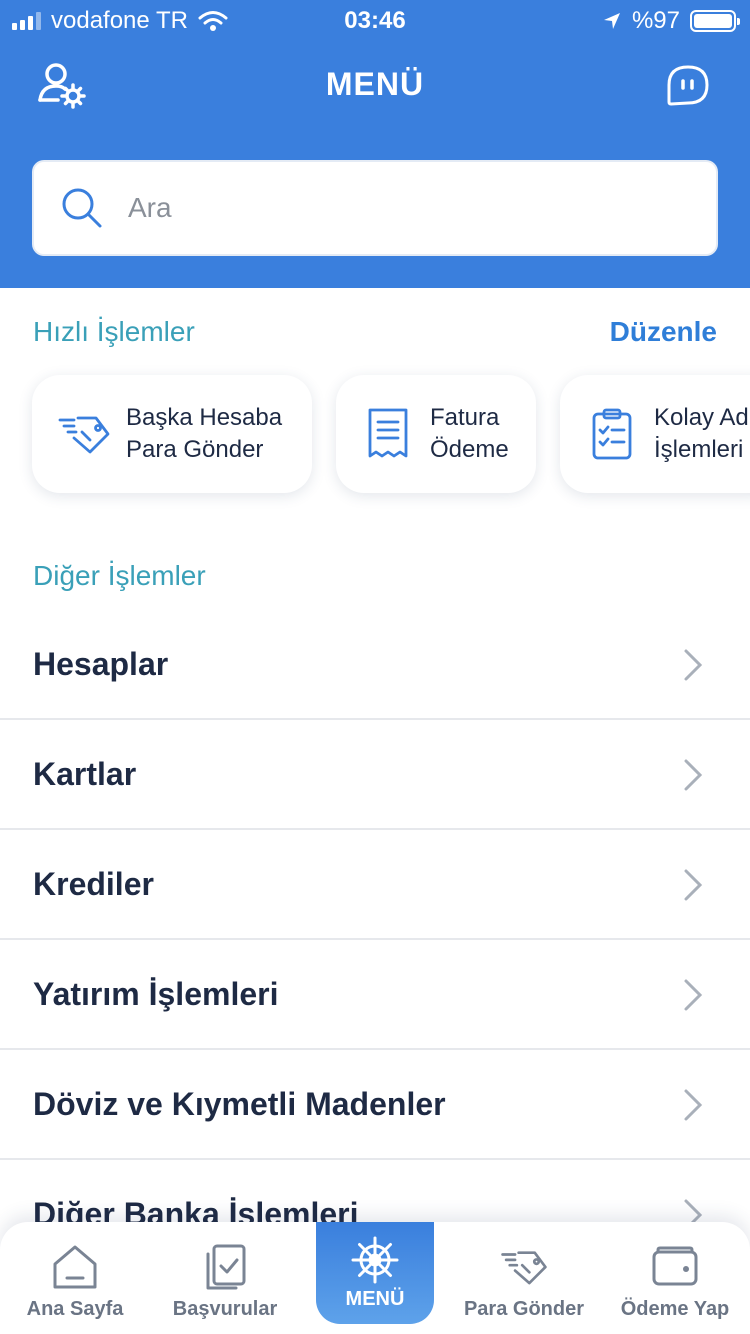 Image resolution: width=750 pixels, height=1334 pixels. I want to click on home-icon, so click(75, 1267).